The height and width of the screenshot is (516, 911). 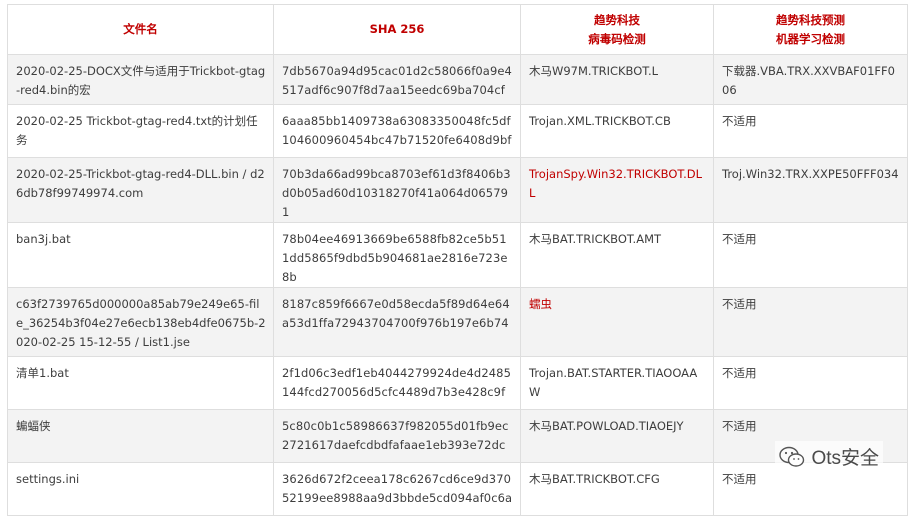 I want to click on cell-pattern: Trojan.XML.TRICKBOT.CB, so click(x=617, y=131).